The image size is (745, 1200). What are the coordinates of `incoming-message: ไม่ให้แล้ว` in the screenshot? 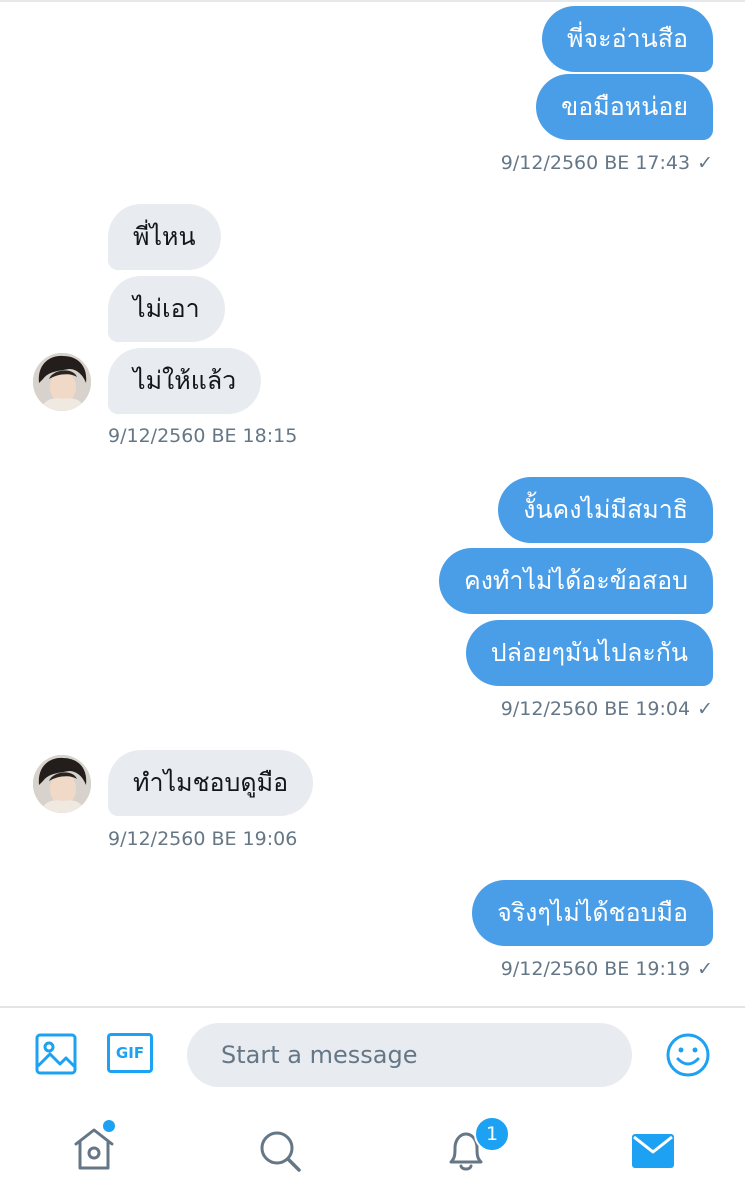 It's located at (185, 381).